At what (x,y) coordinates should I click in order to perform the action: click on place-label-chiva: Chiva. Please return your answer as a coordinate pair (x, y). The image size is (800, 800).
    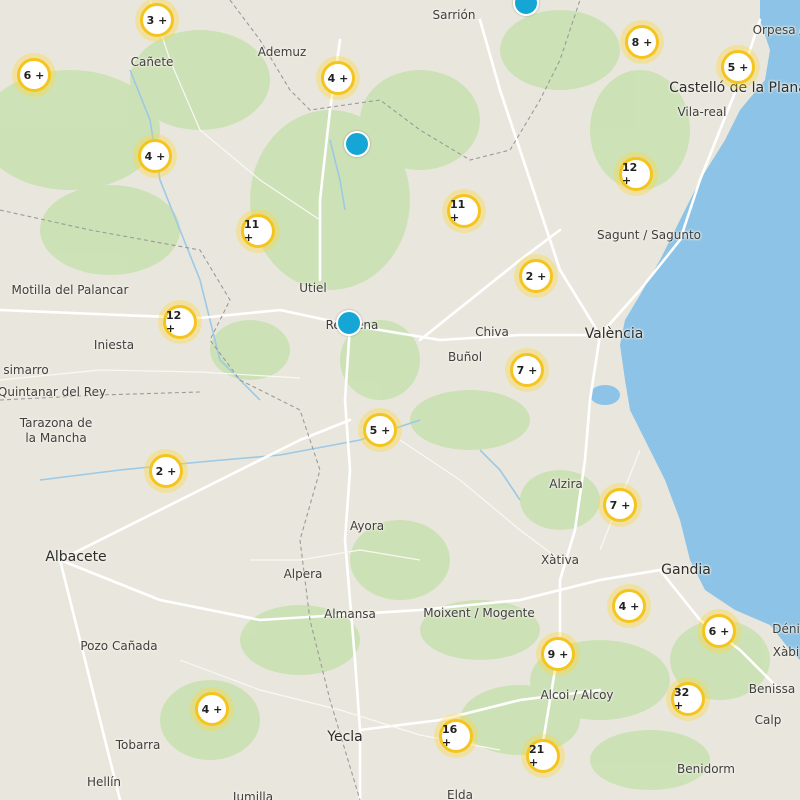
    Looking at the image, I should click on (492, 332).